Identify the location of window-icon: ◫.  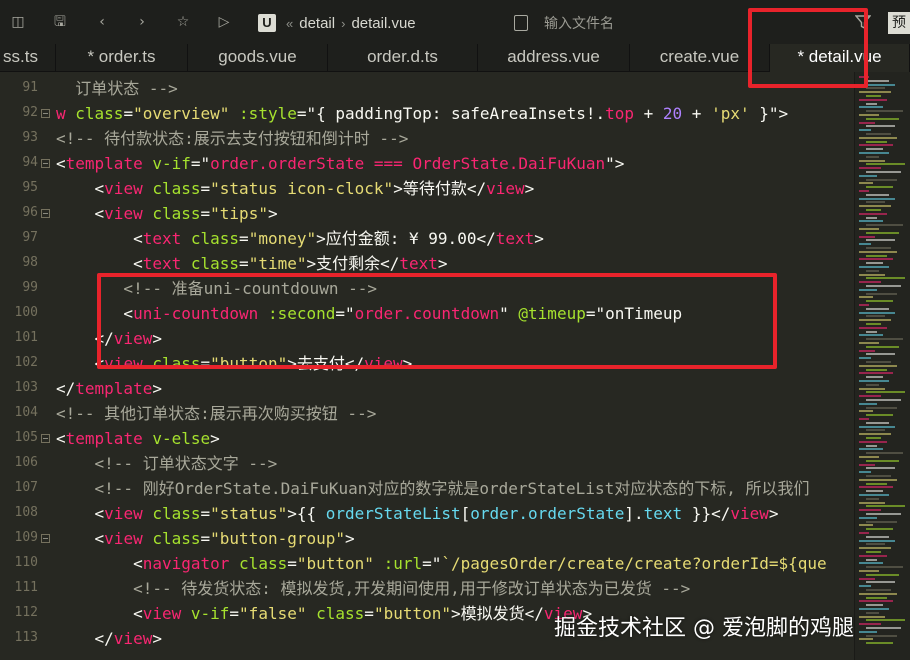
(18, 22).